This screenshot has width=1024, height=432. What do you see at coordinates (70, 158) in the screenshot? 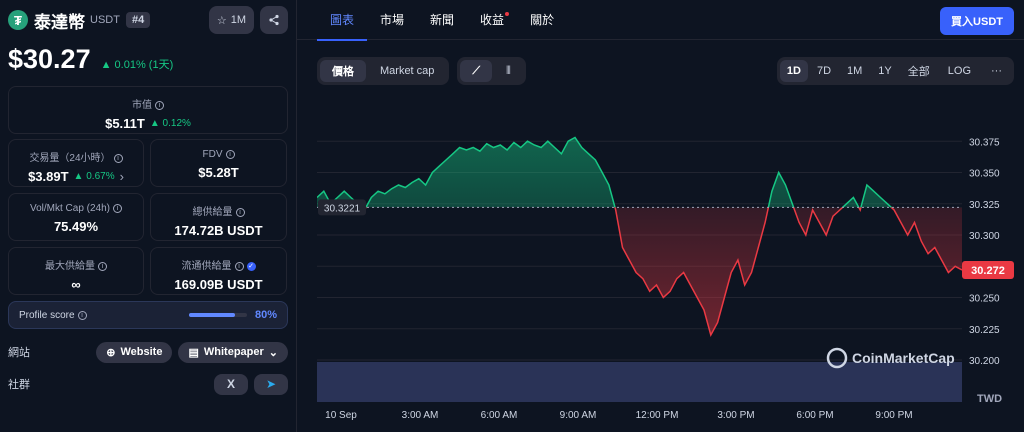
I see `volume-label: 交易量（24小時）` at bounding box center [70, 158].